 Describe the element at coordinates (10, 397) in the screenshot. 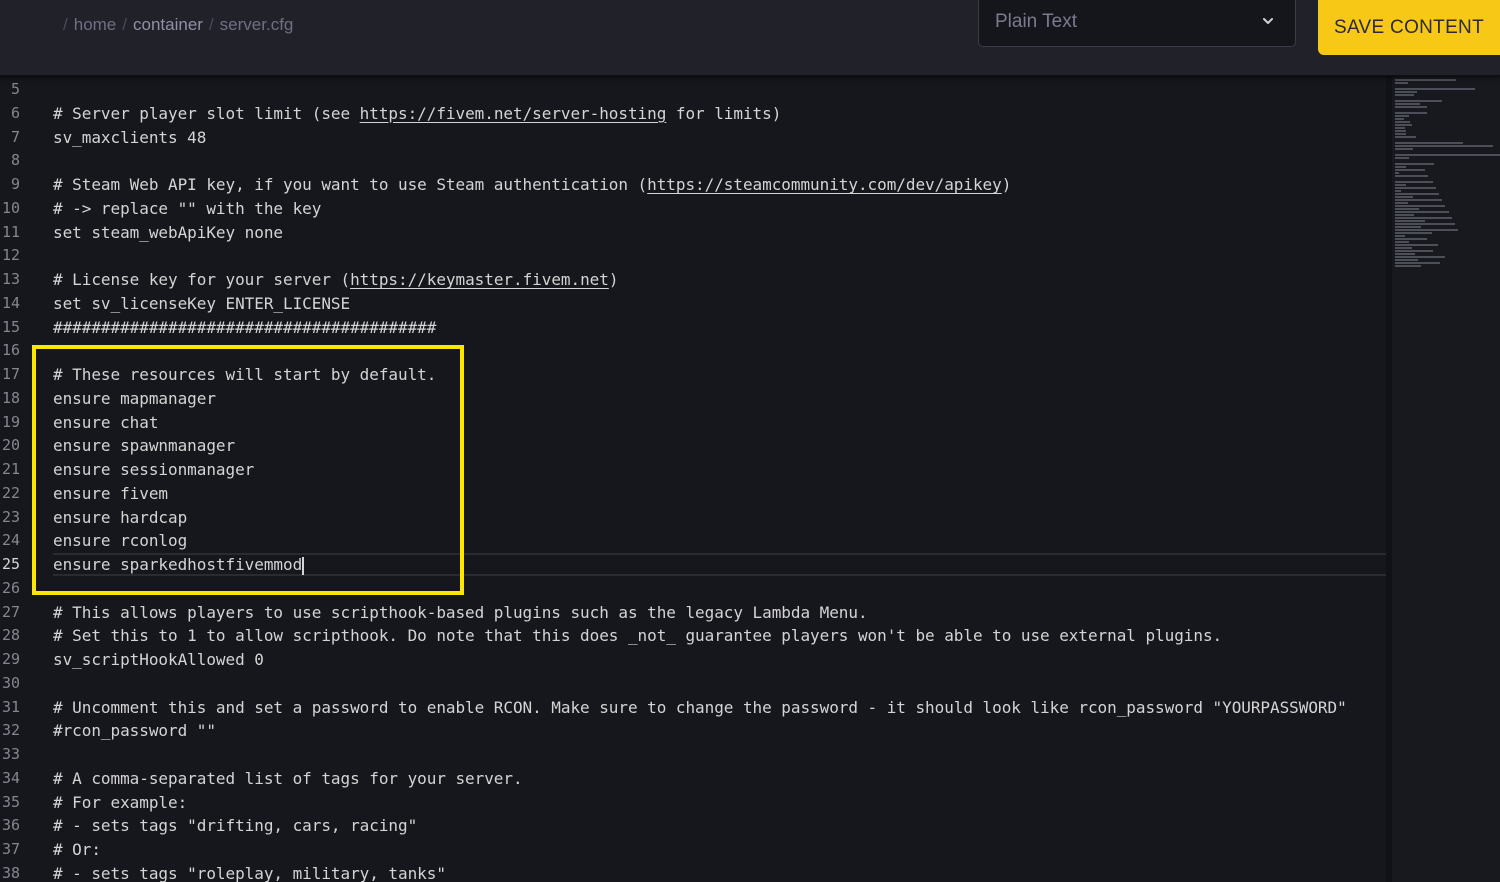

I see `line-number: 18` at that location.